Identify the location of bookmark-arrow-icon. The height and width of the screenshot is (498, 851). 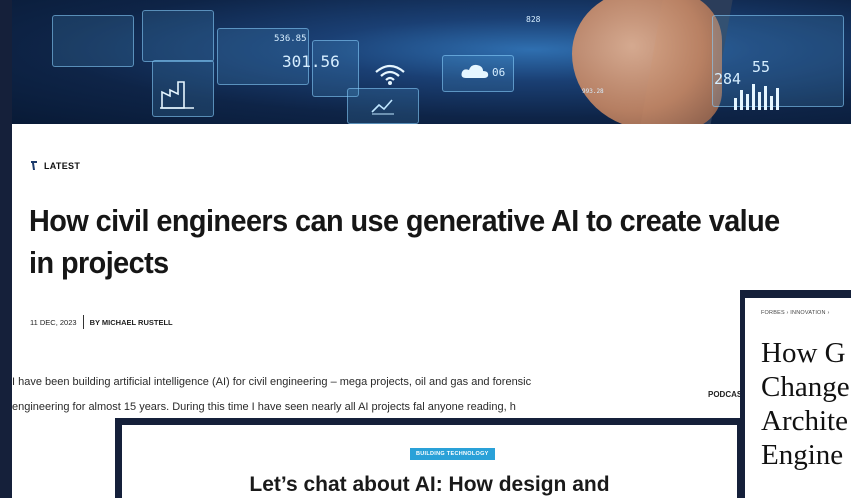
(34, 165).